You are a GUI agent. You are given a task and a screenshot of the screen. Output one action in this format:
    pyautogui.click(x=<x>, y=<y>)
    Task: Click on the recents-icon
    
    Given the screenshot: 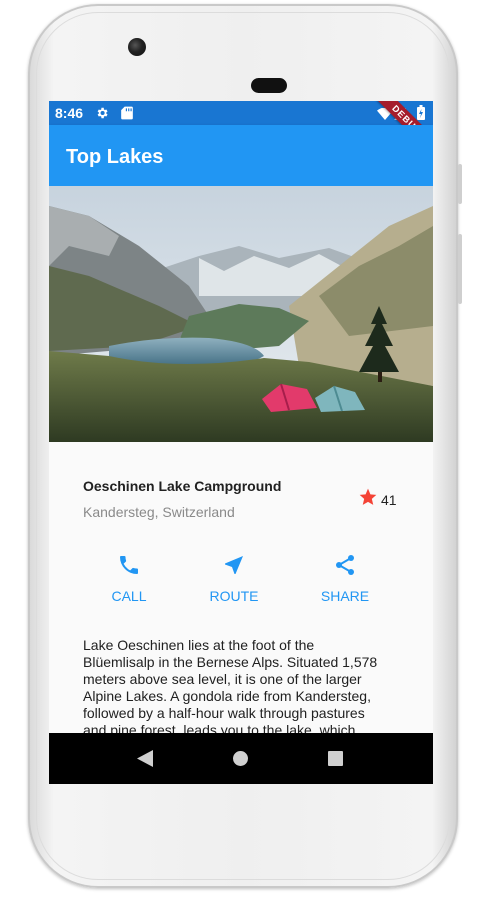 What is the action you would take?
    pyautogui.click(x=335, y=758)
    